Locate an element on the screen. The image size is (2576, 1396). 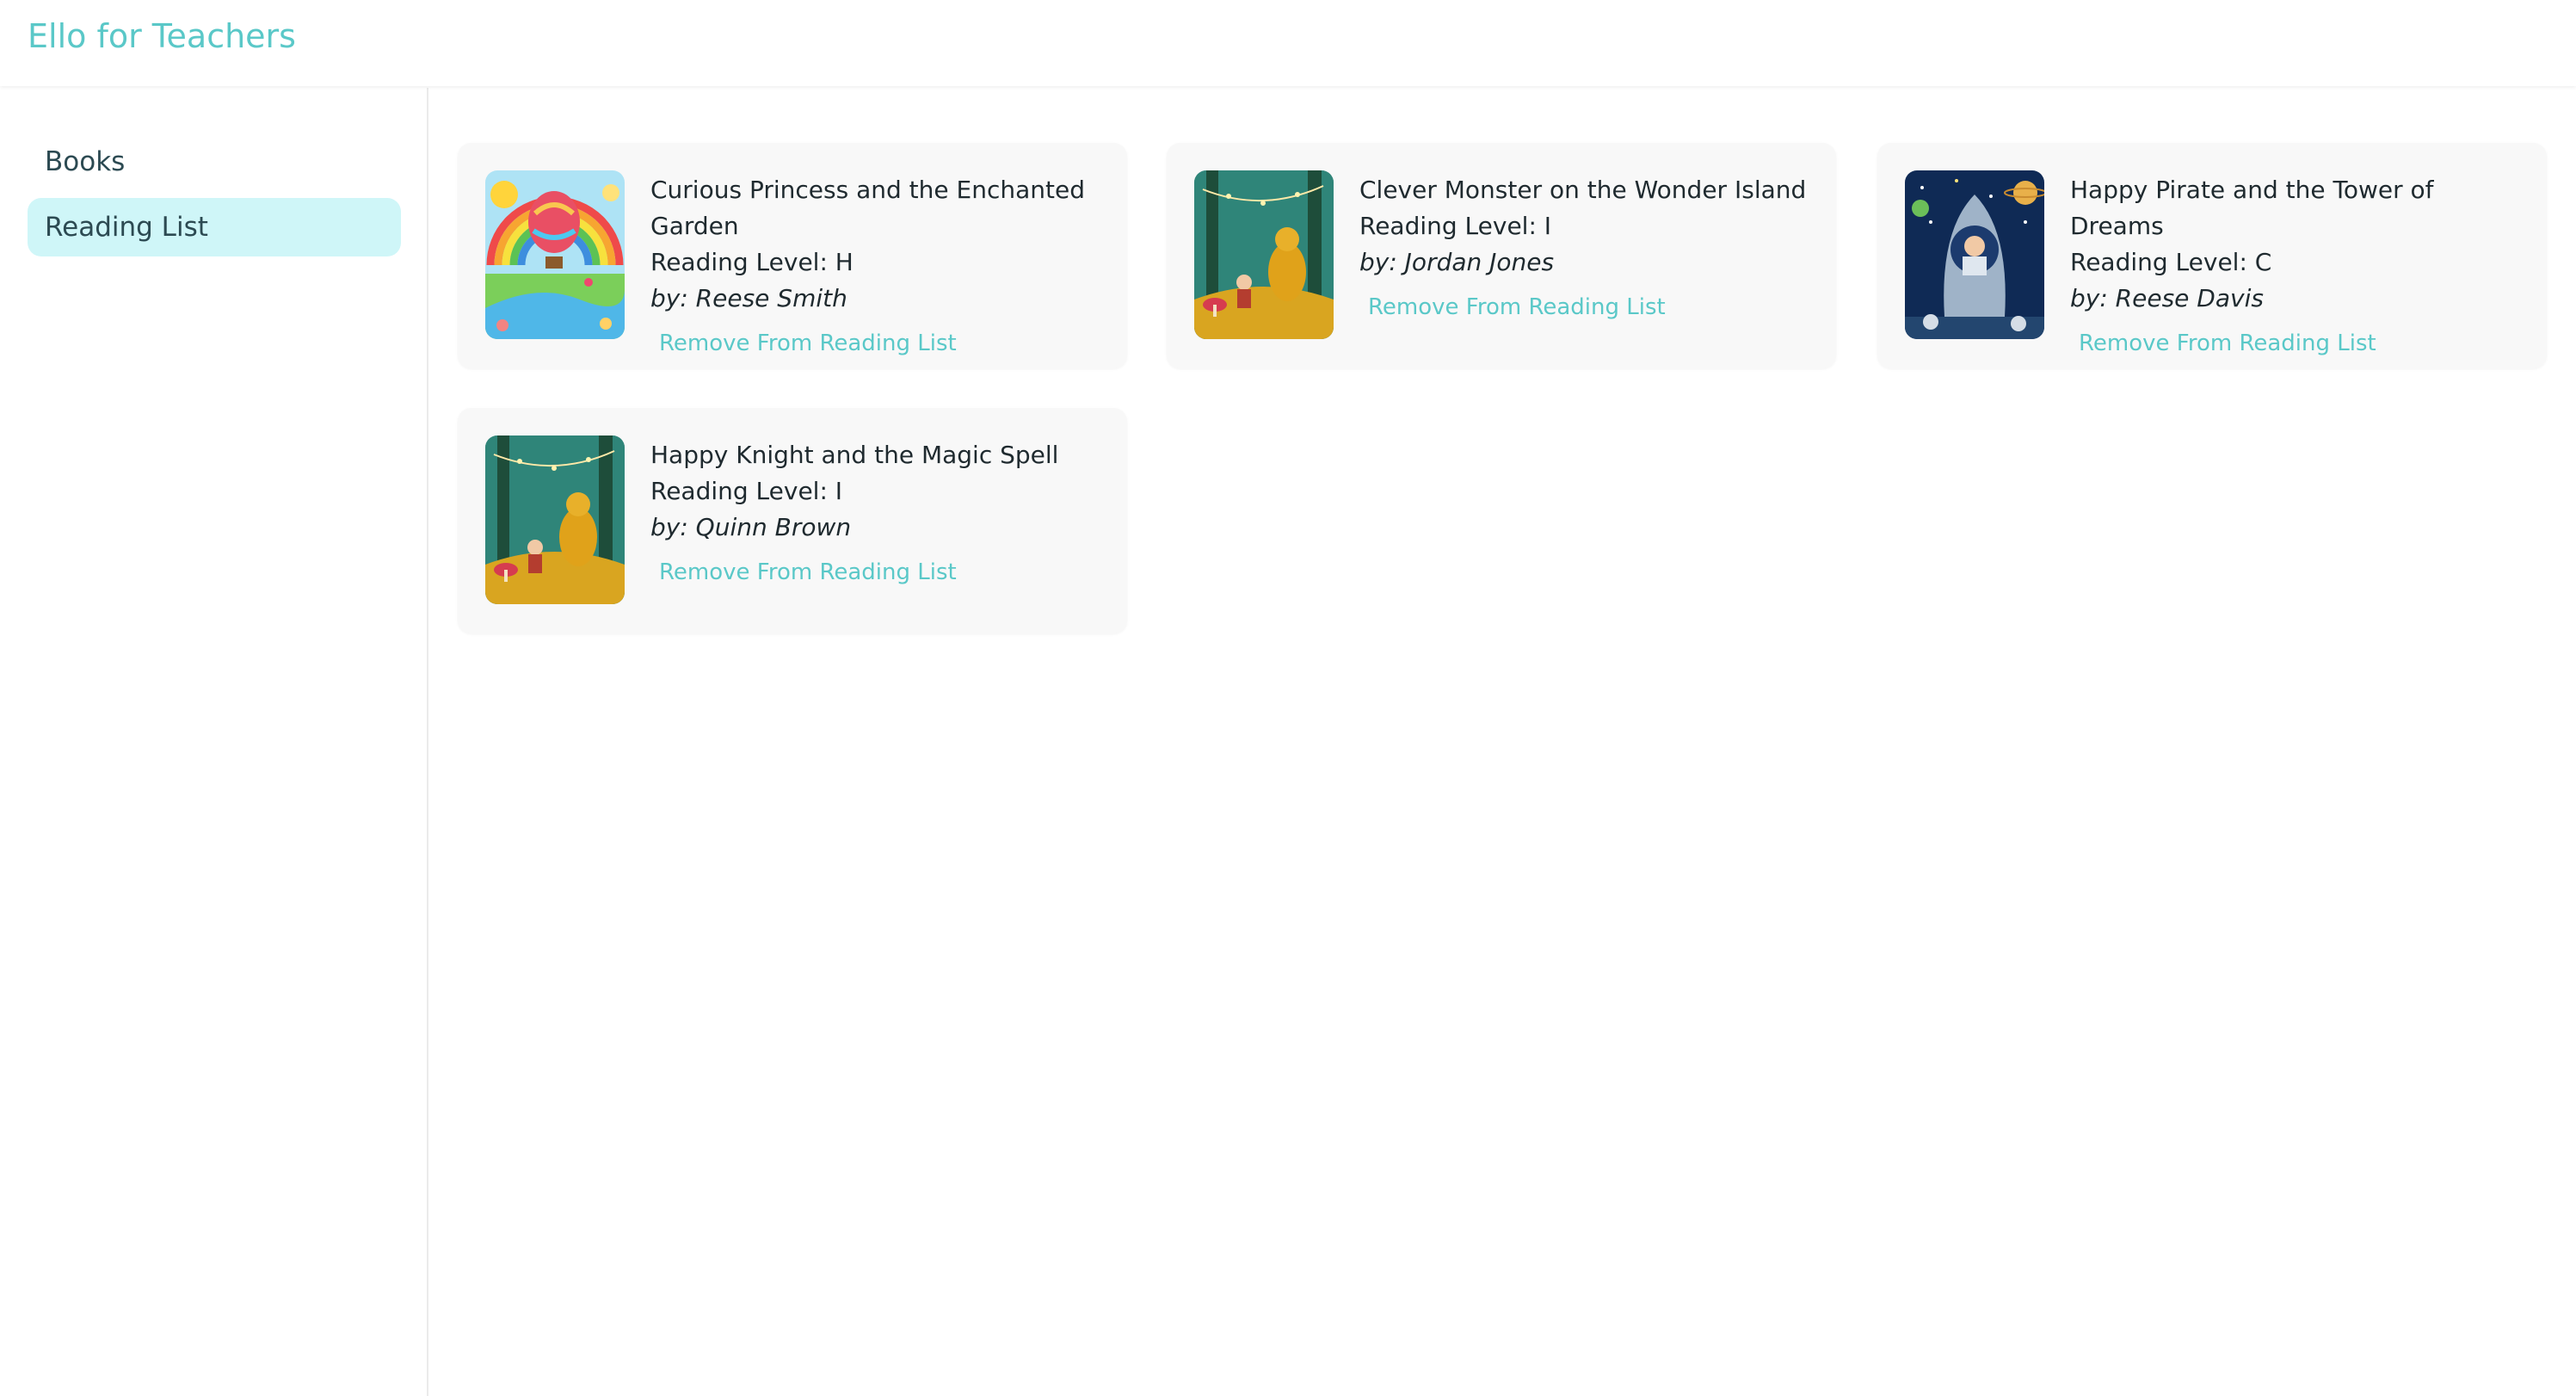
app-title: Ello for Teachers is located at coordinates (162, 36).